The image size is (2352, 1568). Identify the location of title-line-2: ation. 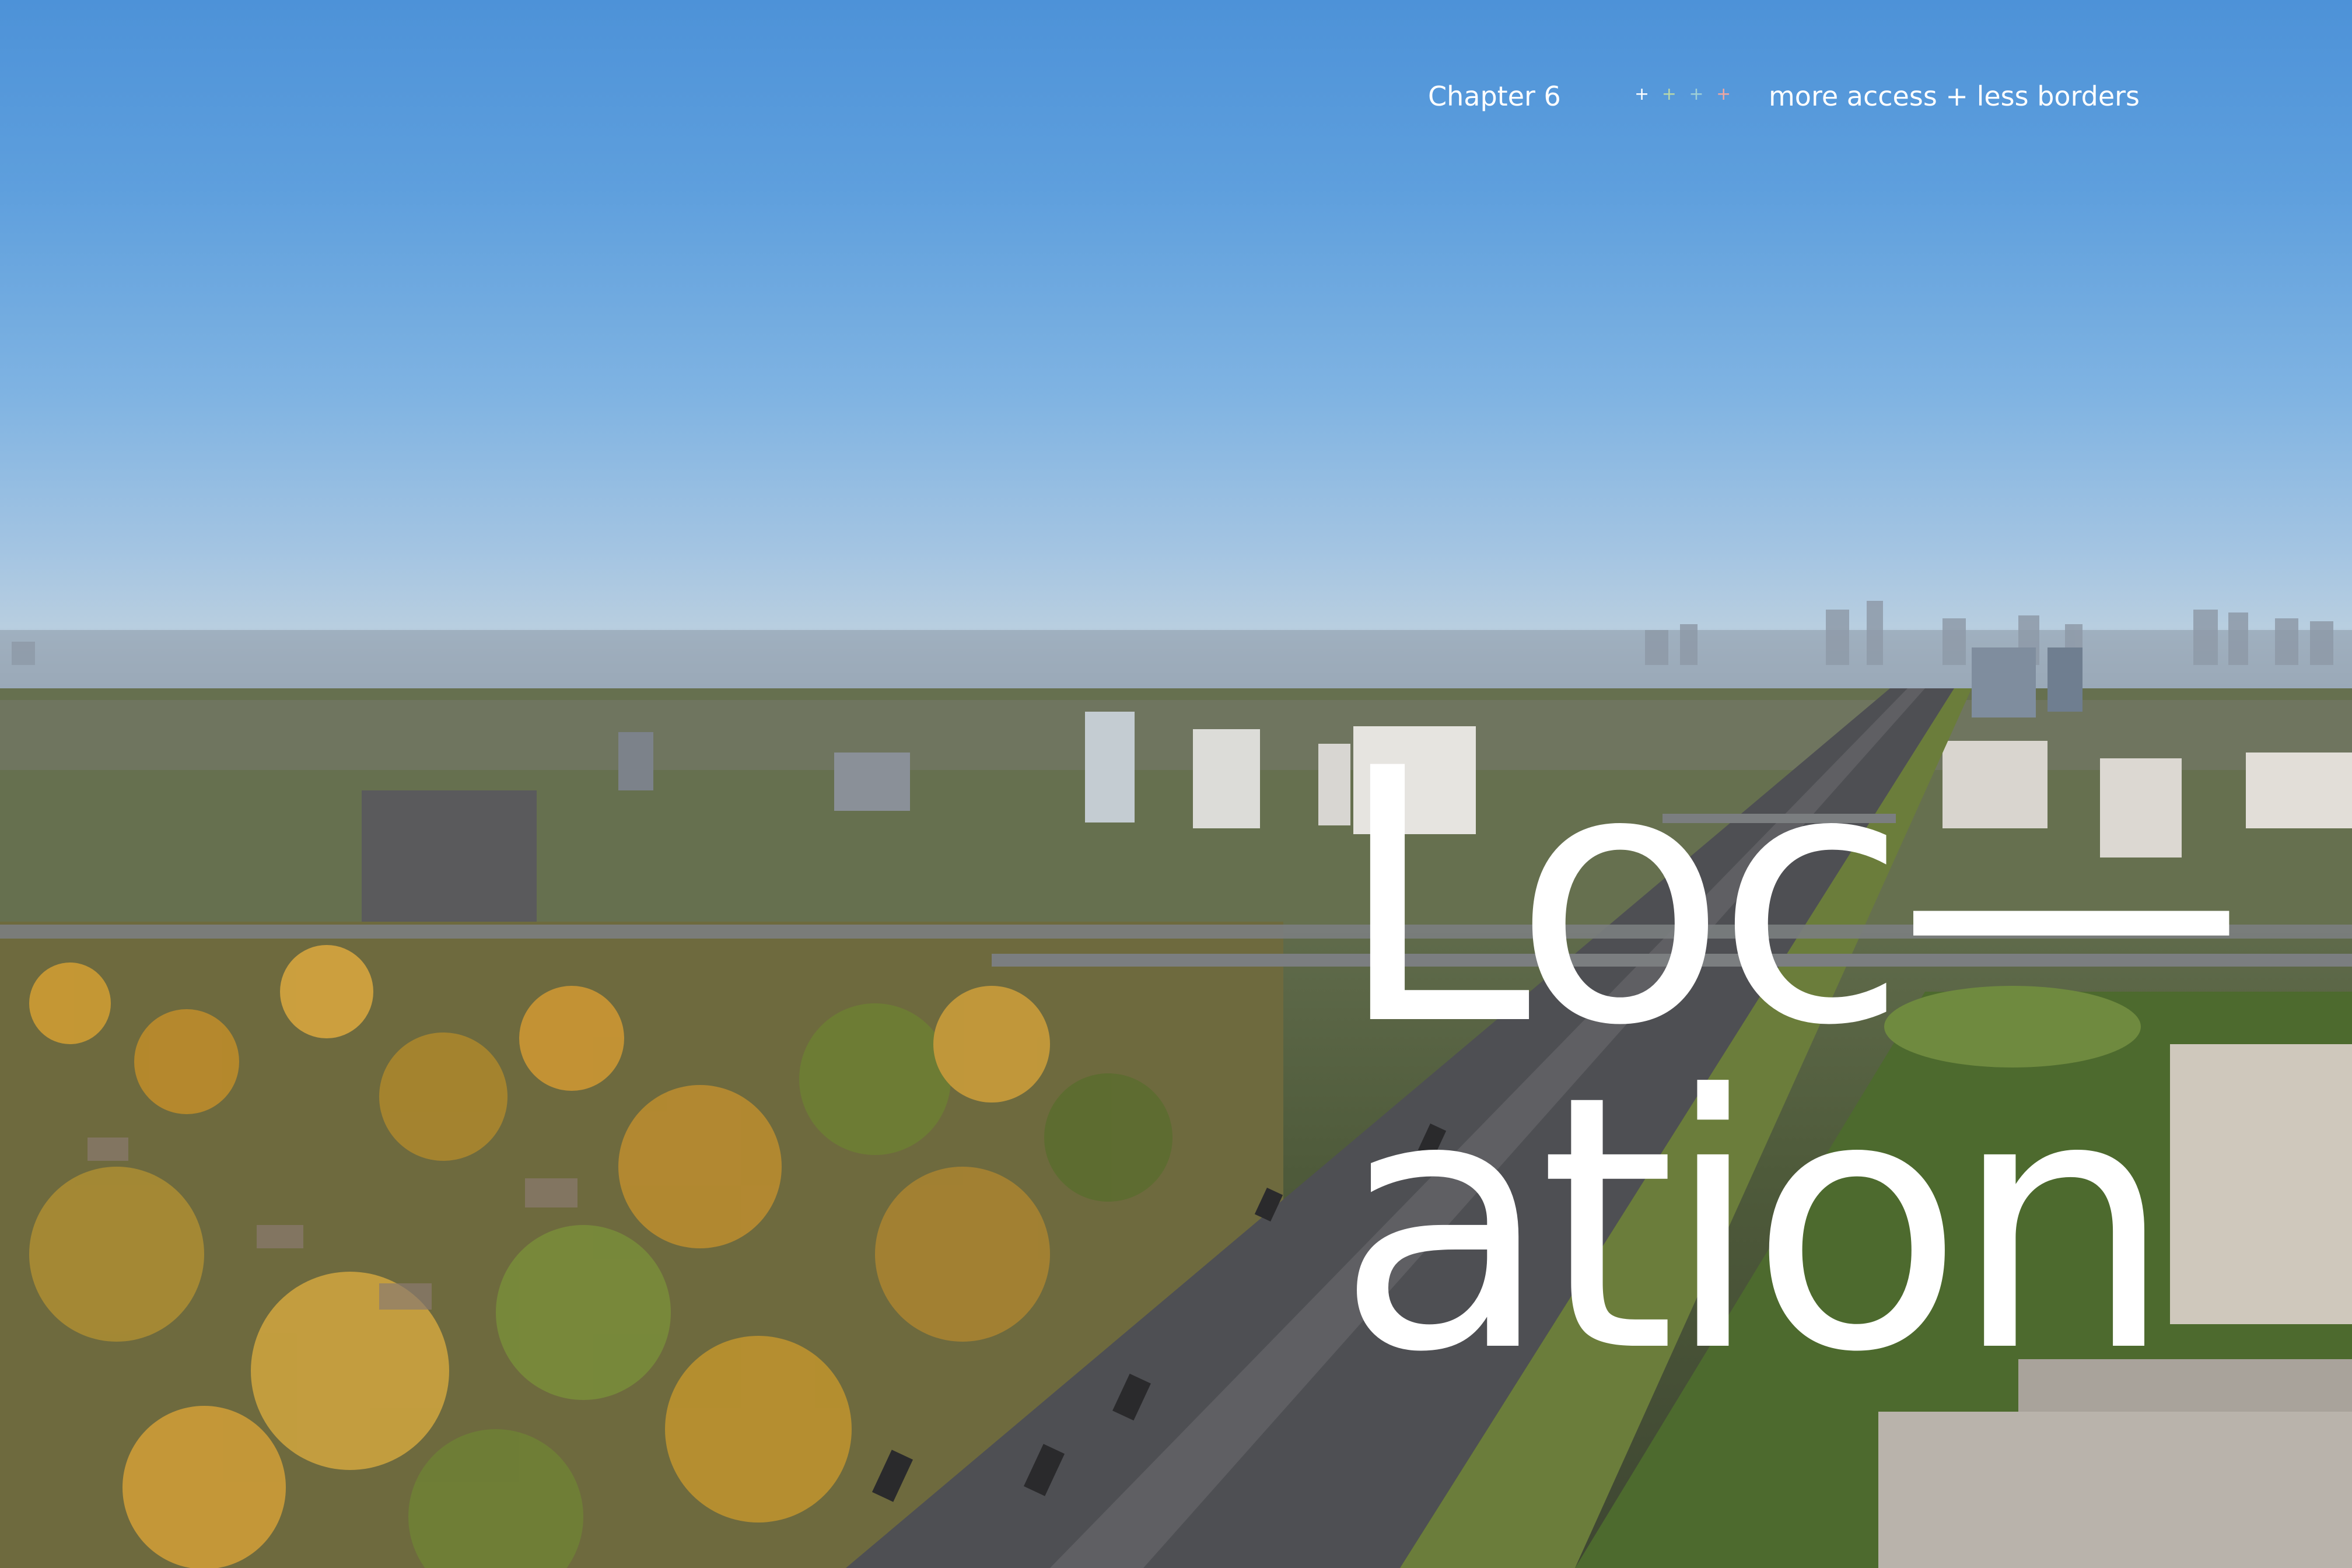
(1755, 1225).